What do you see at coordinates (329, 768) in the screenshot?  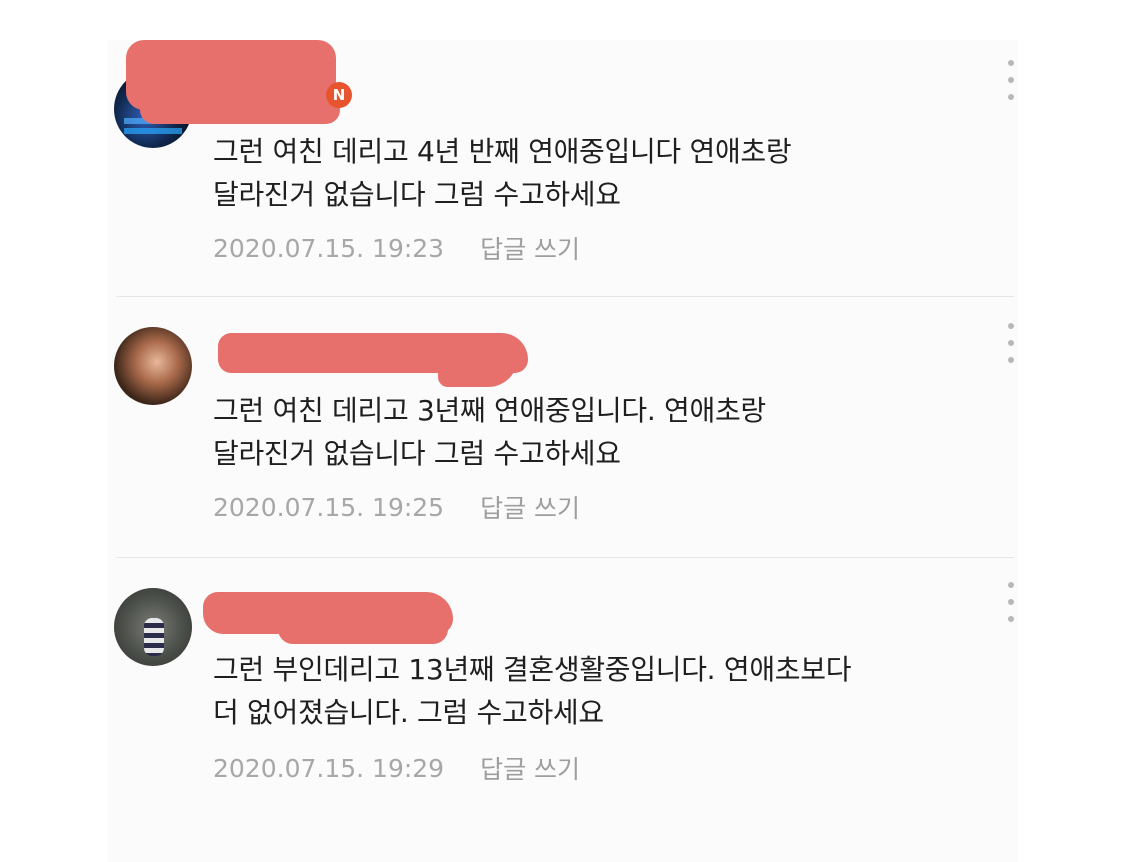 I see `comment-timestamp: 2020.07.15. 19:29` at bounding box center [329, 768].